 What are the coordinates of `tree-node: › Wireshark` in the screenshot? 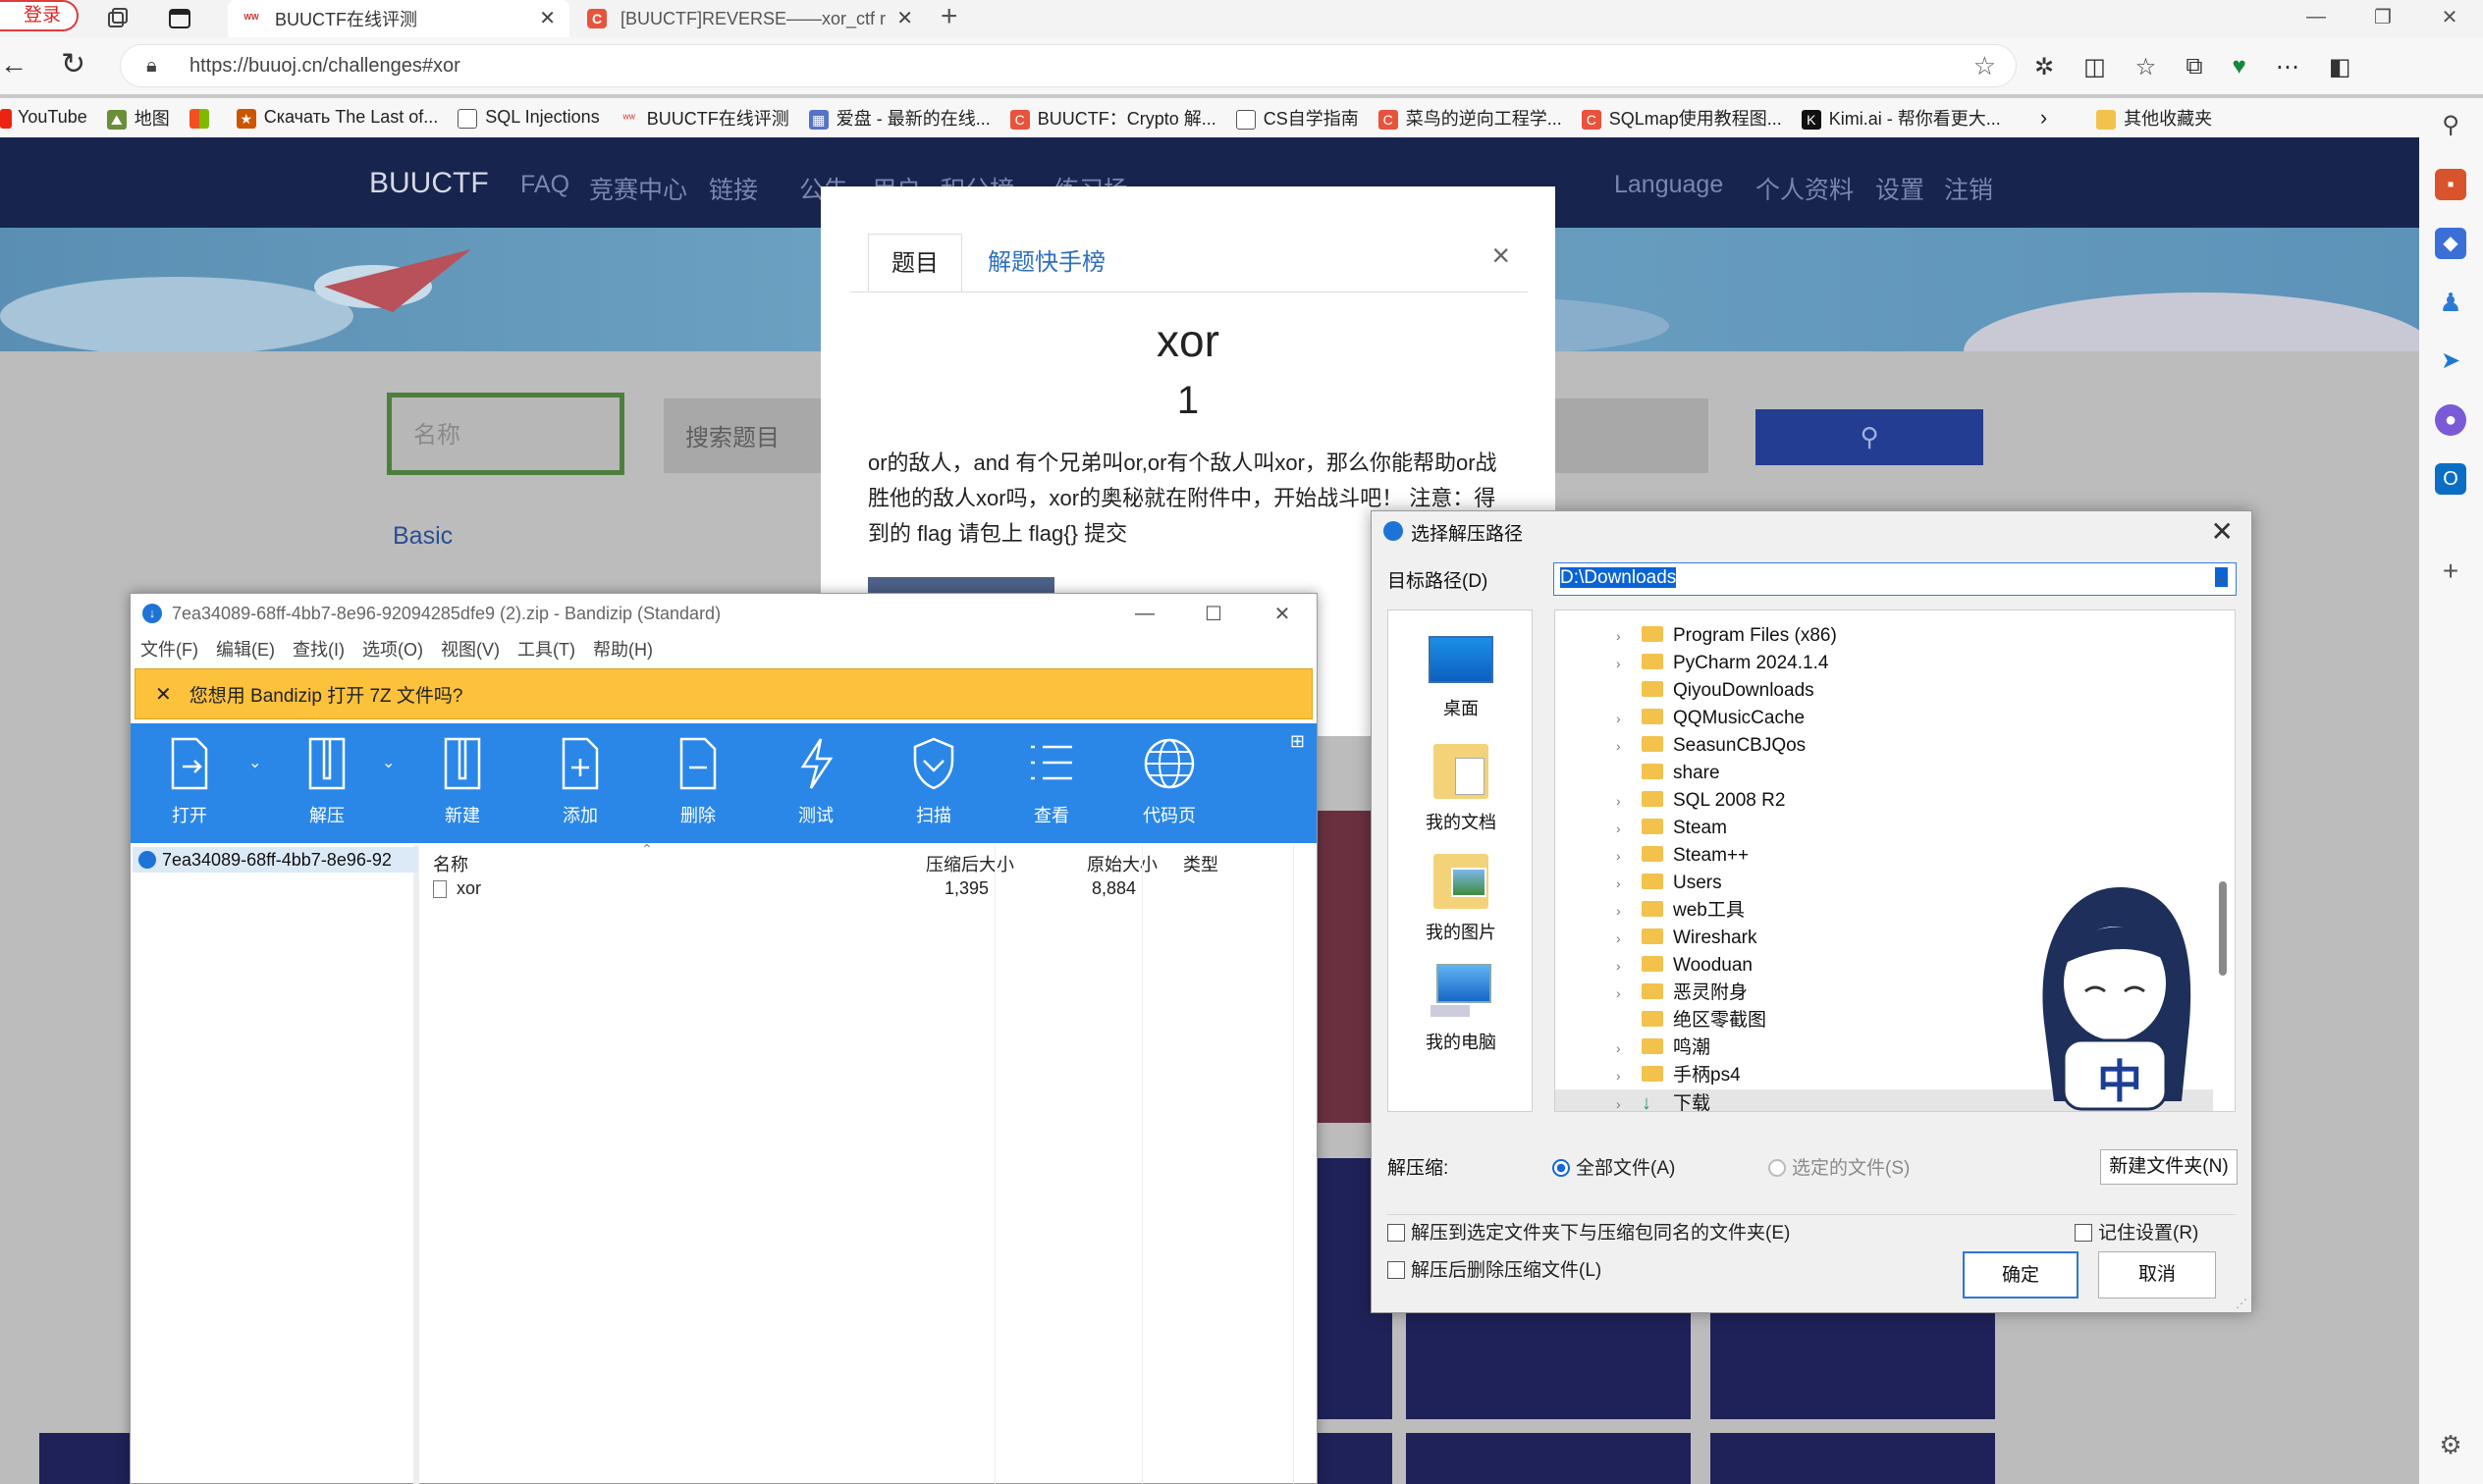 It's located at (1656, 938).